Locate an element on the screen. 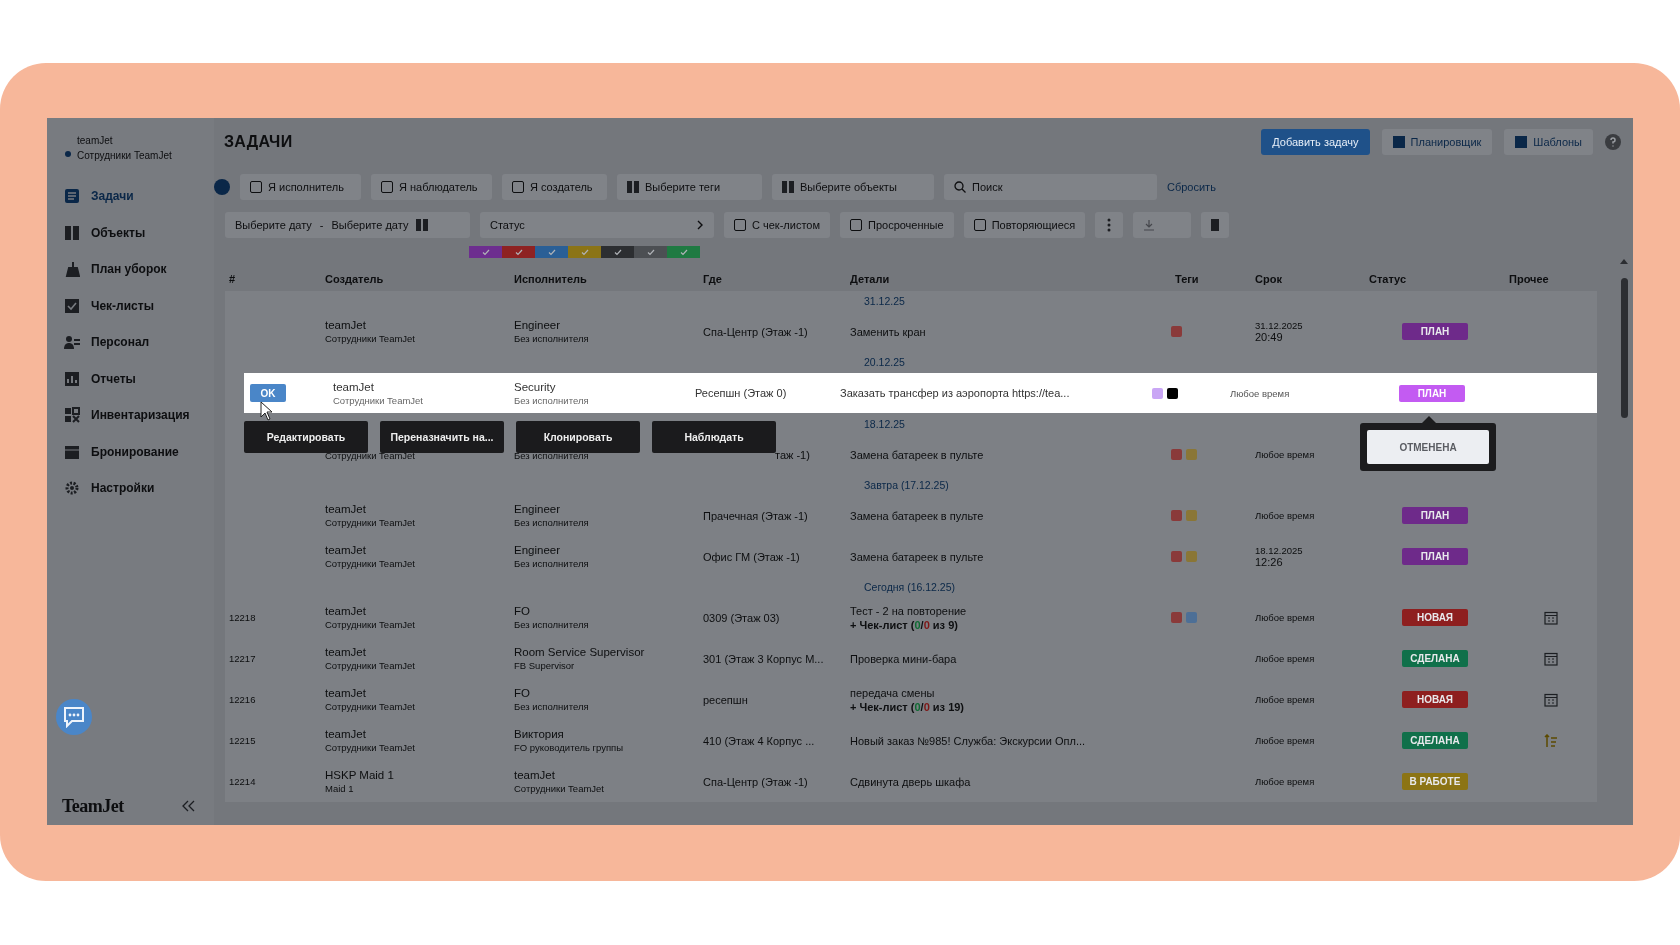 The height and width of the screenshot is (945, 1680). sidebar-item: Персонал is located at coordinates (130, 342).